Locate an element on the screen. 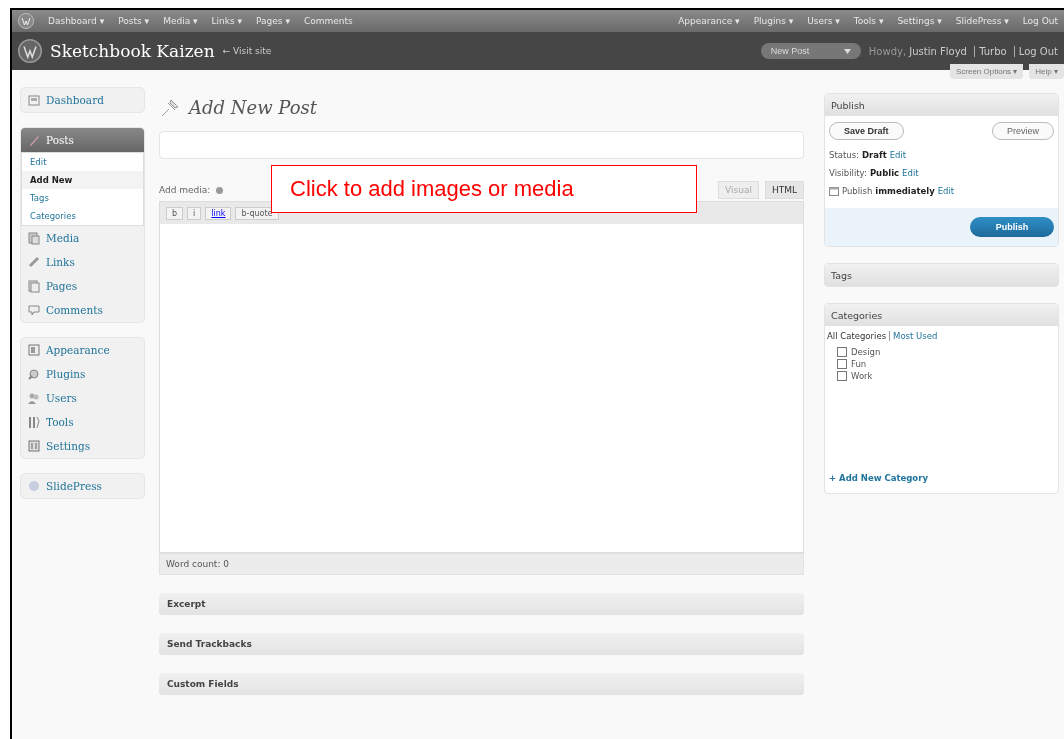  screen-options-tab: Screen Options ▾ is located at coordinates (986, 71).